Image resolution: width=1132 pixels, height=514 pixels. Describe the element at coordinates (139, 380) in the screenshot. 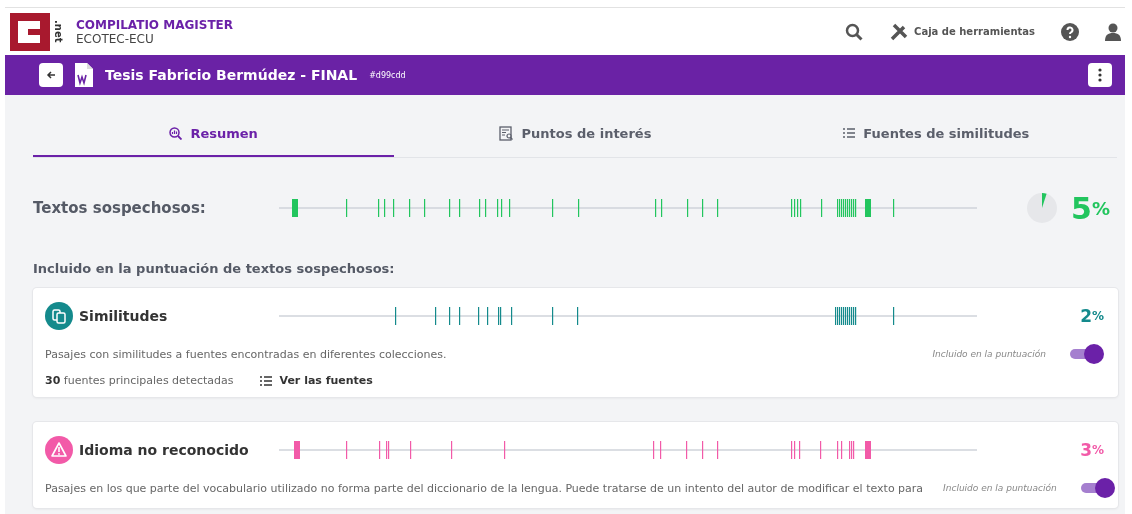

I see `sources-count-text: 30 fuentes principales detectadas` at that location.